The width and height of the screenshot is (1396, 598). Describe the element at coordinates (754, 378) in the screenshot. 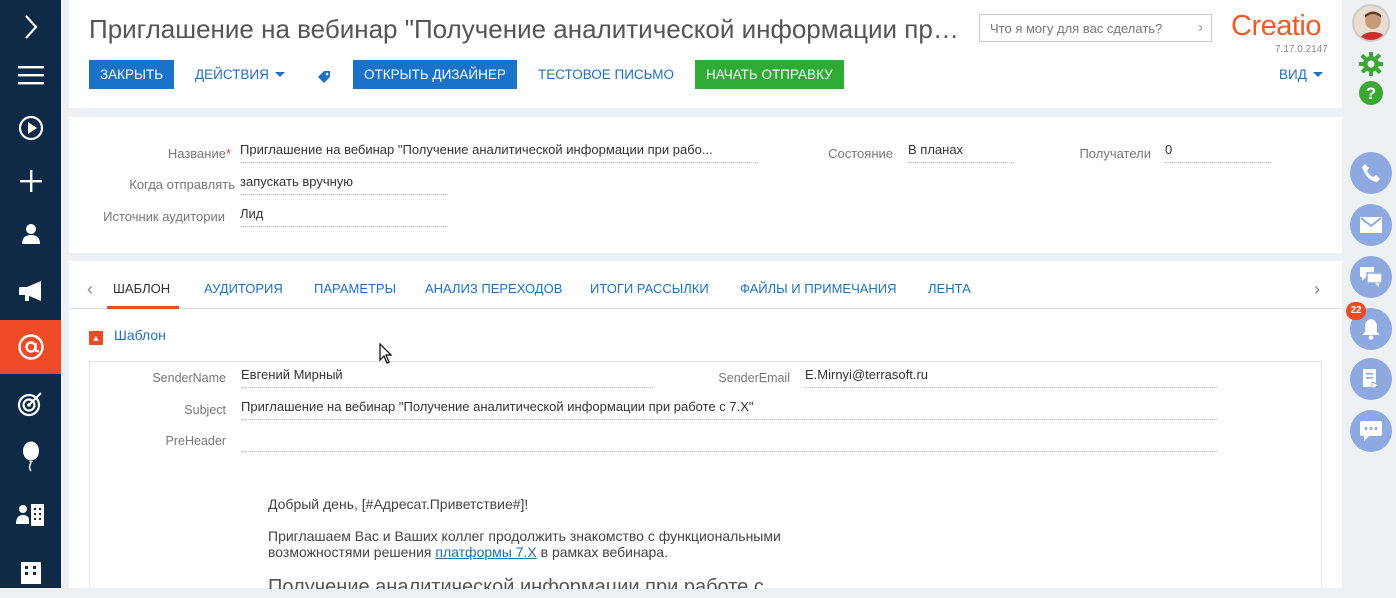

I see `sender-email-label: SenderEmail` at that location.